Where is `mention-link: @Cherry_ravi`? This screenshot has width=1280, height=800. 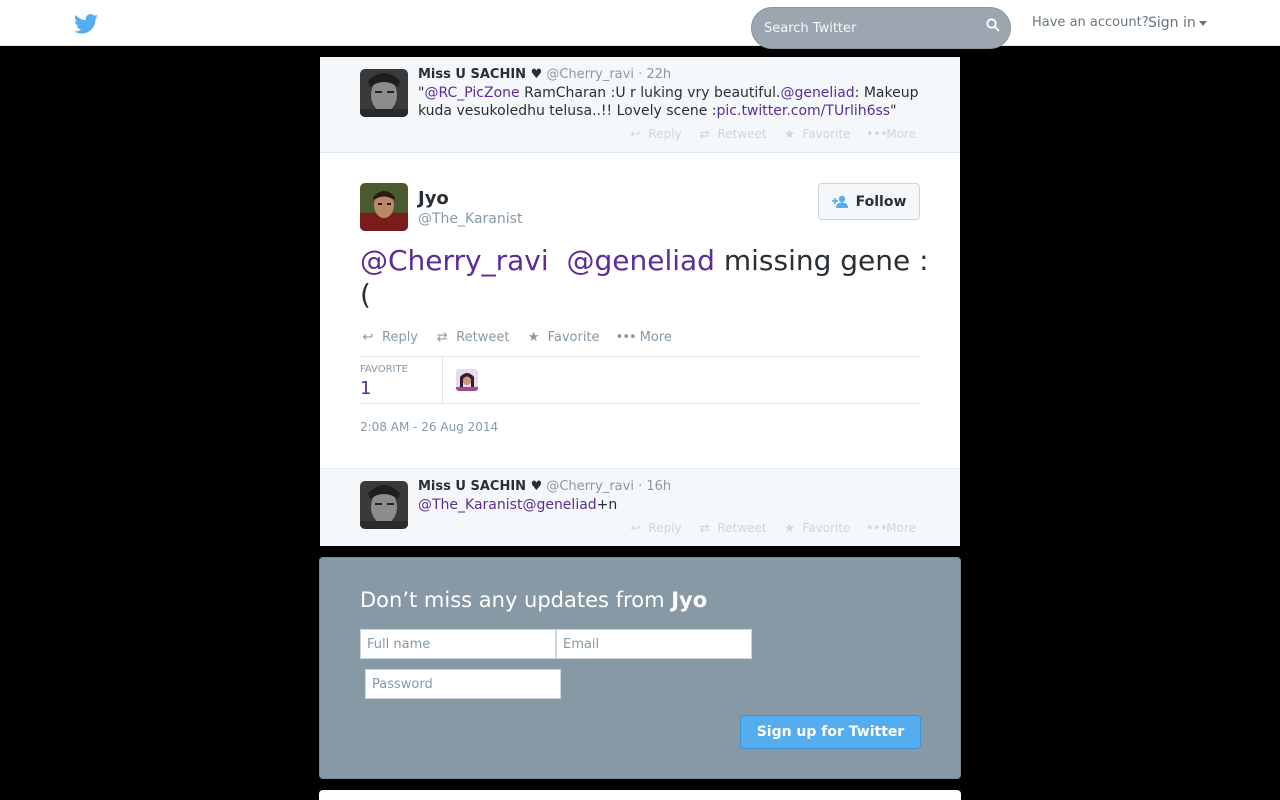 mention-link: @Cherry_ravi is located at coordinates (454, 260).